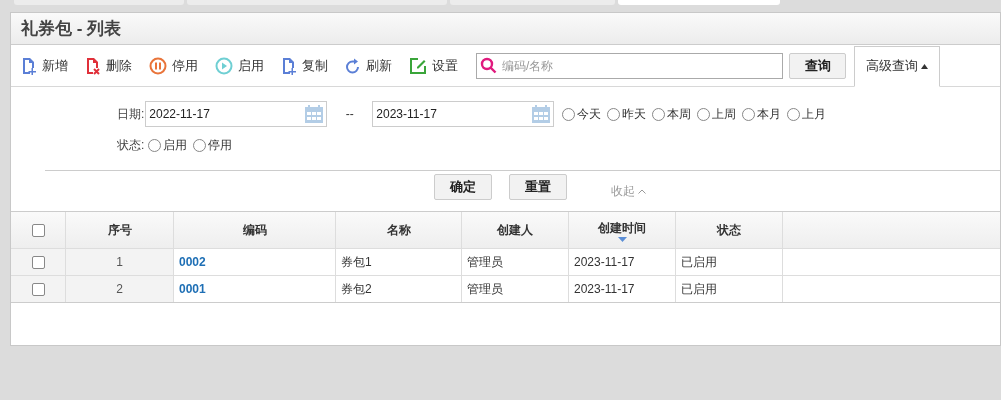 This screenshot has width=1001, height=400. What do you see at coordinates (622, 230) in the screenshot?
I see `column-header: 创建时间` at bounding box center [622, 230].